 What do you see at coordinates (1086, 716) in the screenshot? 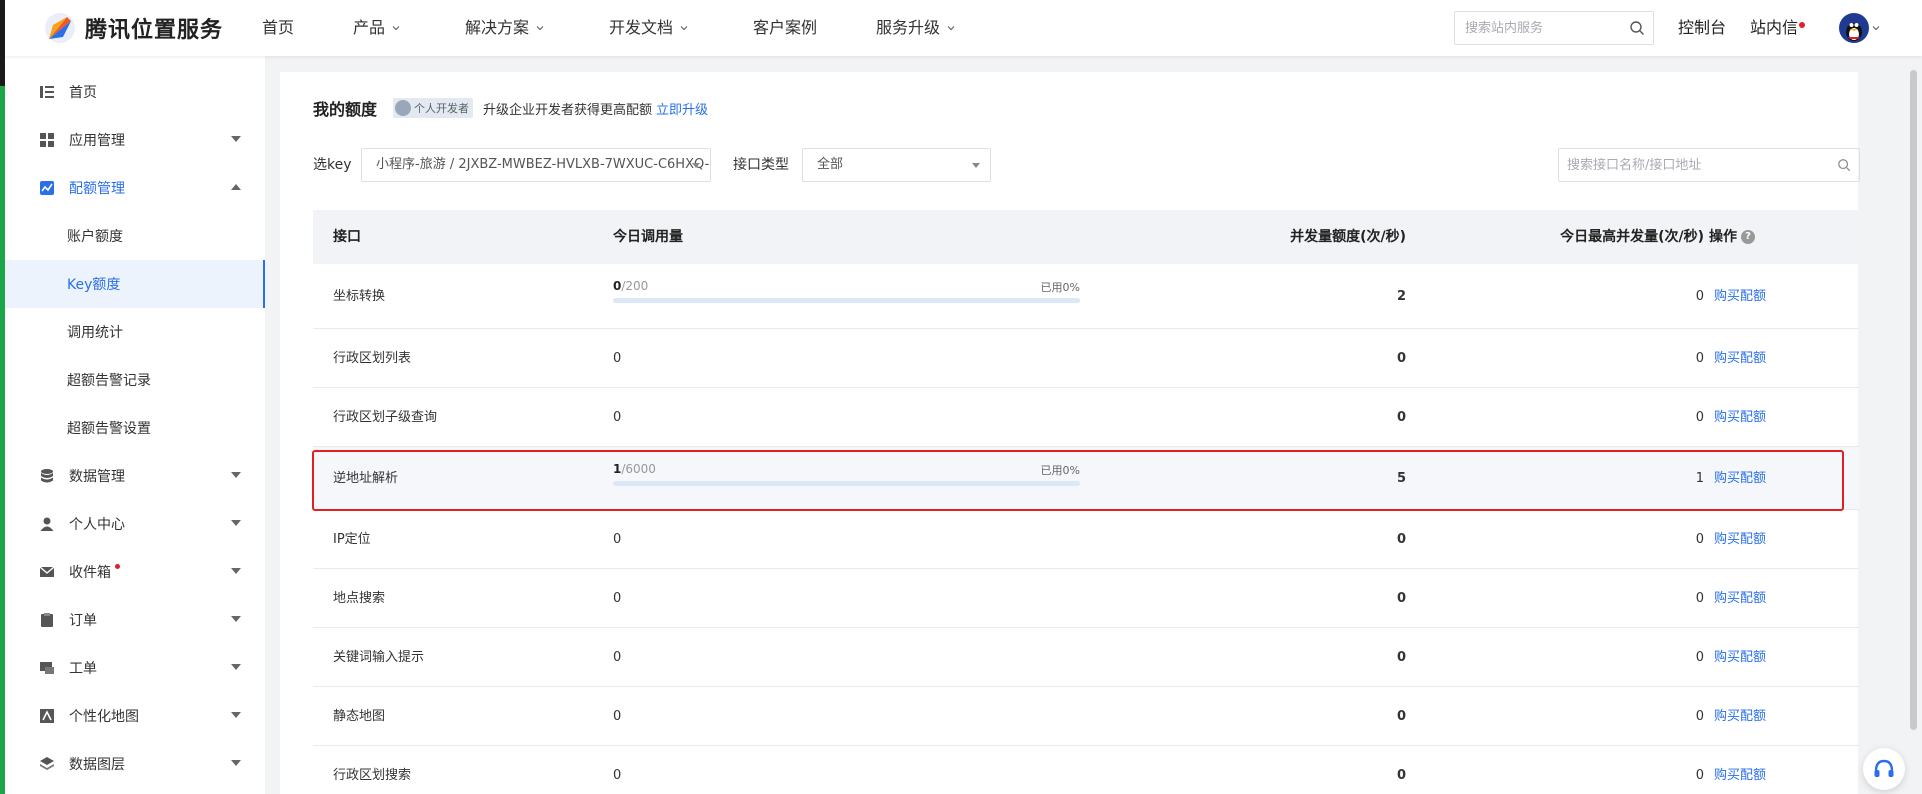
I see `table-row: 静态地图 0 0 0 购买配额` at bounding box center [1086, 716].